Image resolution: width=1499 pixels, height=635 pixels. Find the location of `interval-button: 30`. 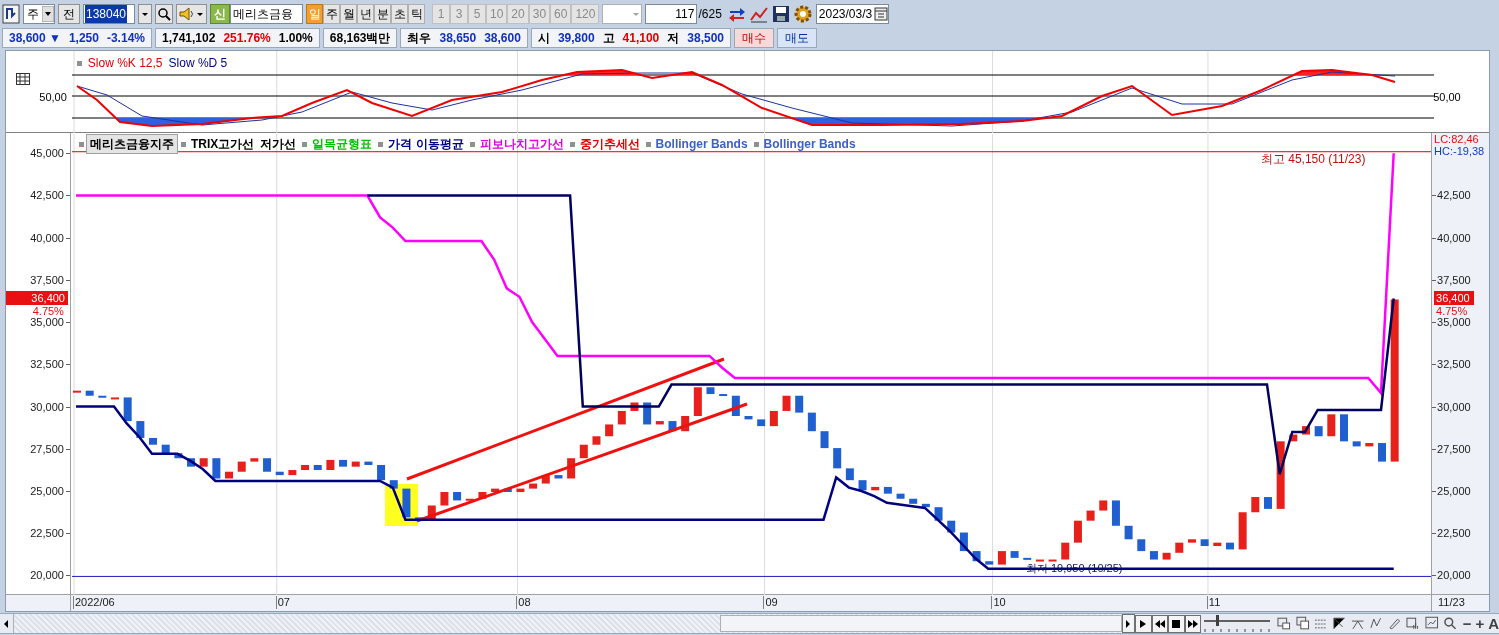

interval-button: 30 is located at coordinates (539, 13).